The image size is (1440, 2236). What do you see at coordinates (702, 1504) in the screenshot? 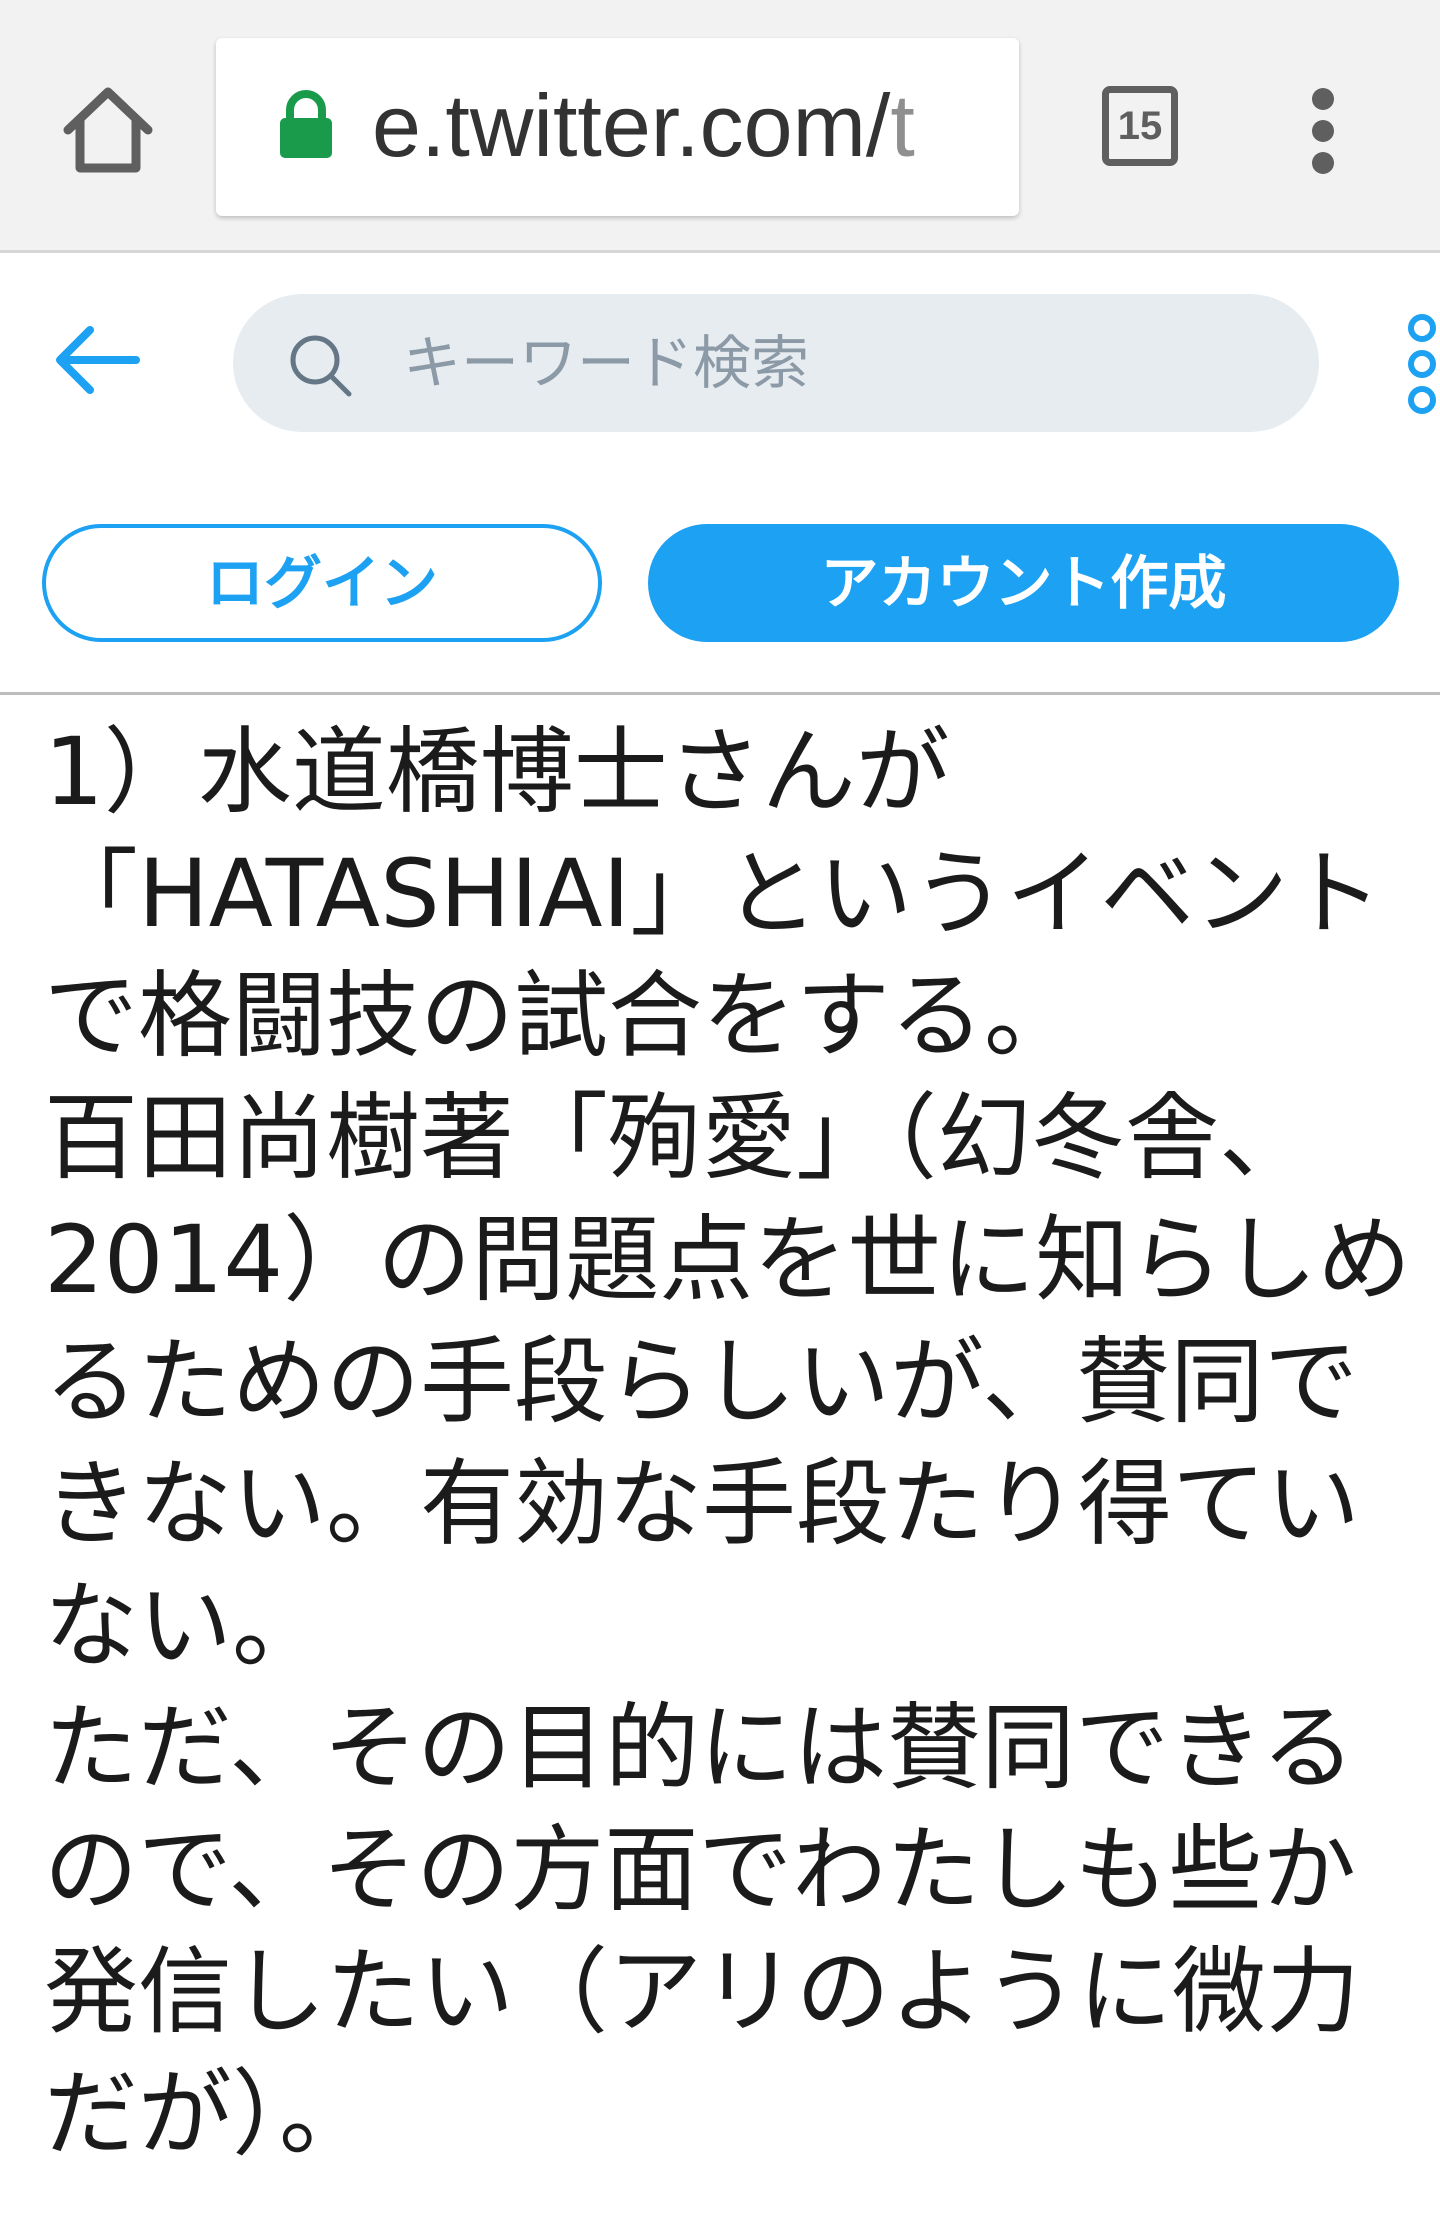
I see `tweet-line: きない。有効な手段たり得てい` at bounding box center [702, 1504].